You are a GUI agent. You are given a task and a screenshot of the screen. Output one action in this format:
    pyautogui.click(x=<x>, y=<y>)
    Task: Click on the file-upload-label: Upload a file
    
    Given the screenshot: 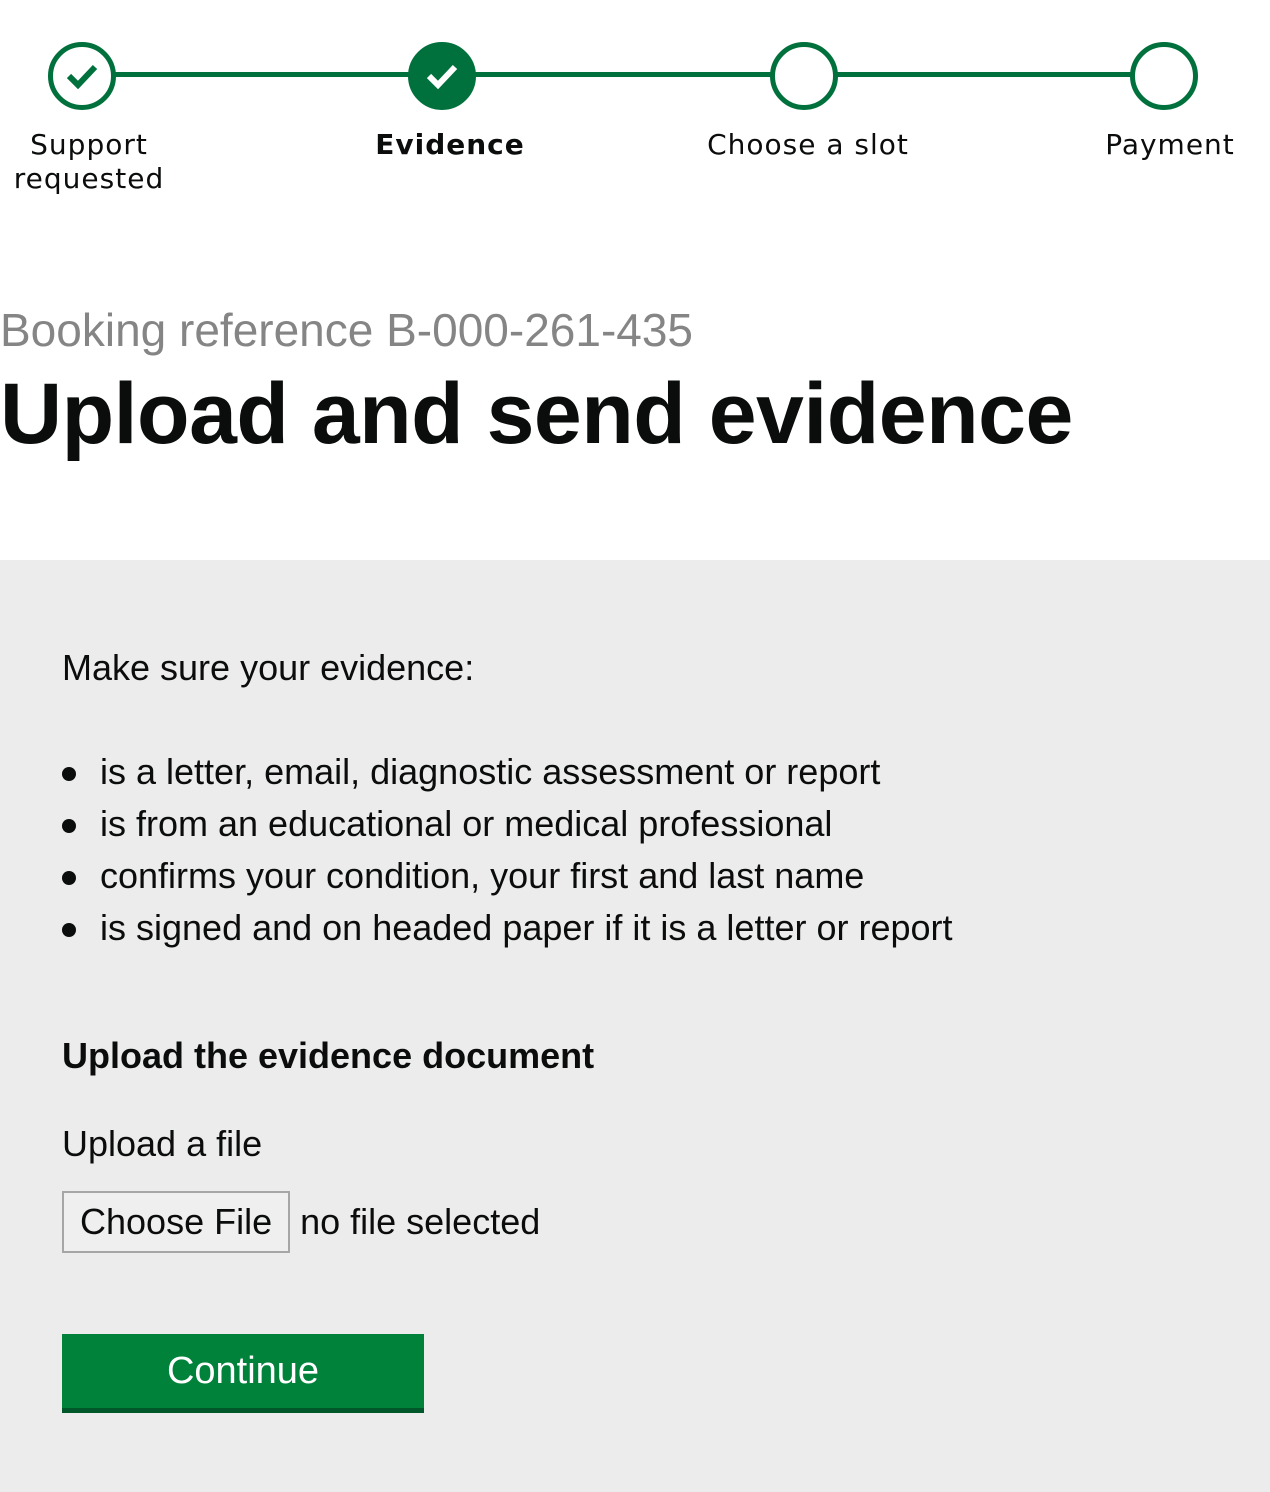 What is the action you would take?
    pyautogui.click(x=162, y=1143)
    